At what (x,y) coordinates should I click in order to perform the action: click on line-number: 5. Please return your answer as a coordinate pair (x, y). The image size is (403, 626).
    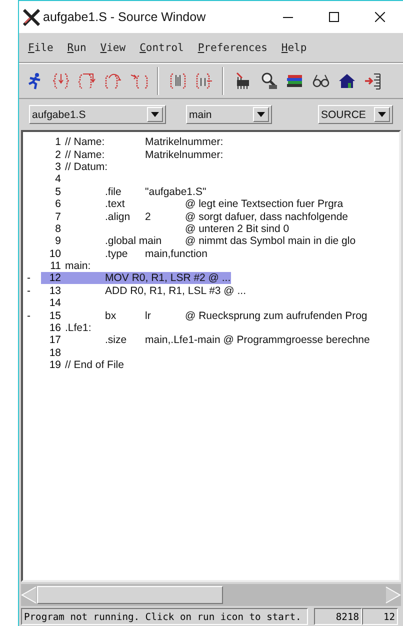
    Looking at the image, I should click on (58, 192).